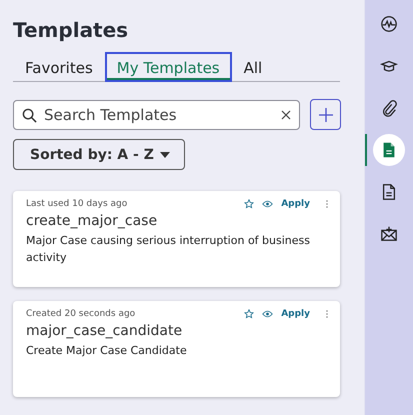 The height and width of the screenshot is (415, 413). Describe the element at coordinates (168, 249) in the screenshot. I see `template-description: Major Case causing serious interruption of business activity` at that location.